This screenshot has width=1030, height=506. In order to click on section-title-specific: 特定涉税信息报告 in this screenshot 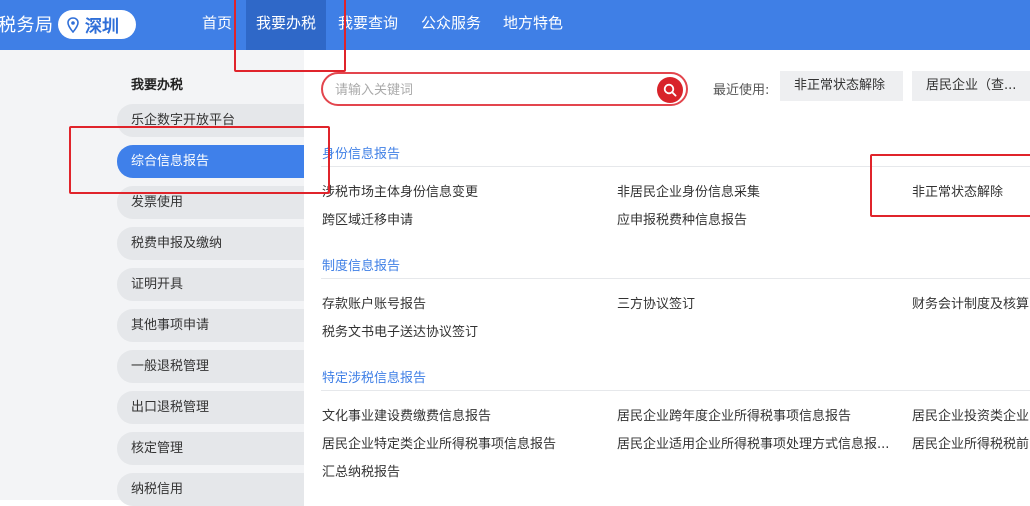, I will do `click(374, 378)`.